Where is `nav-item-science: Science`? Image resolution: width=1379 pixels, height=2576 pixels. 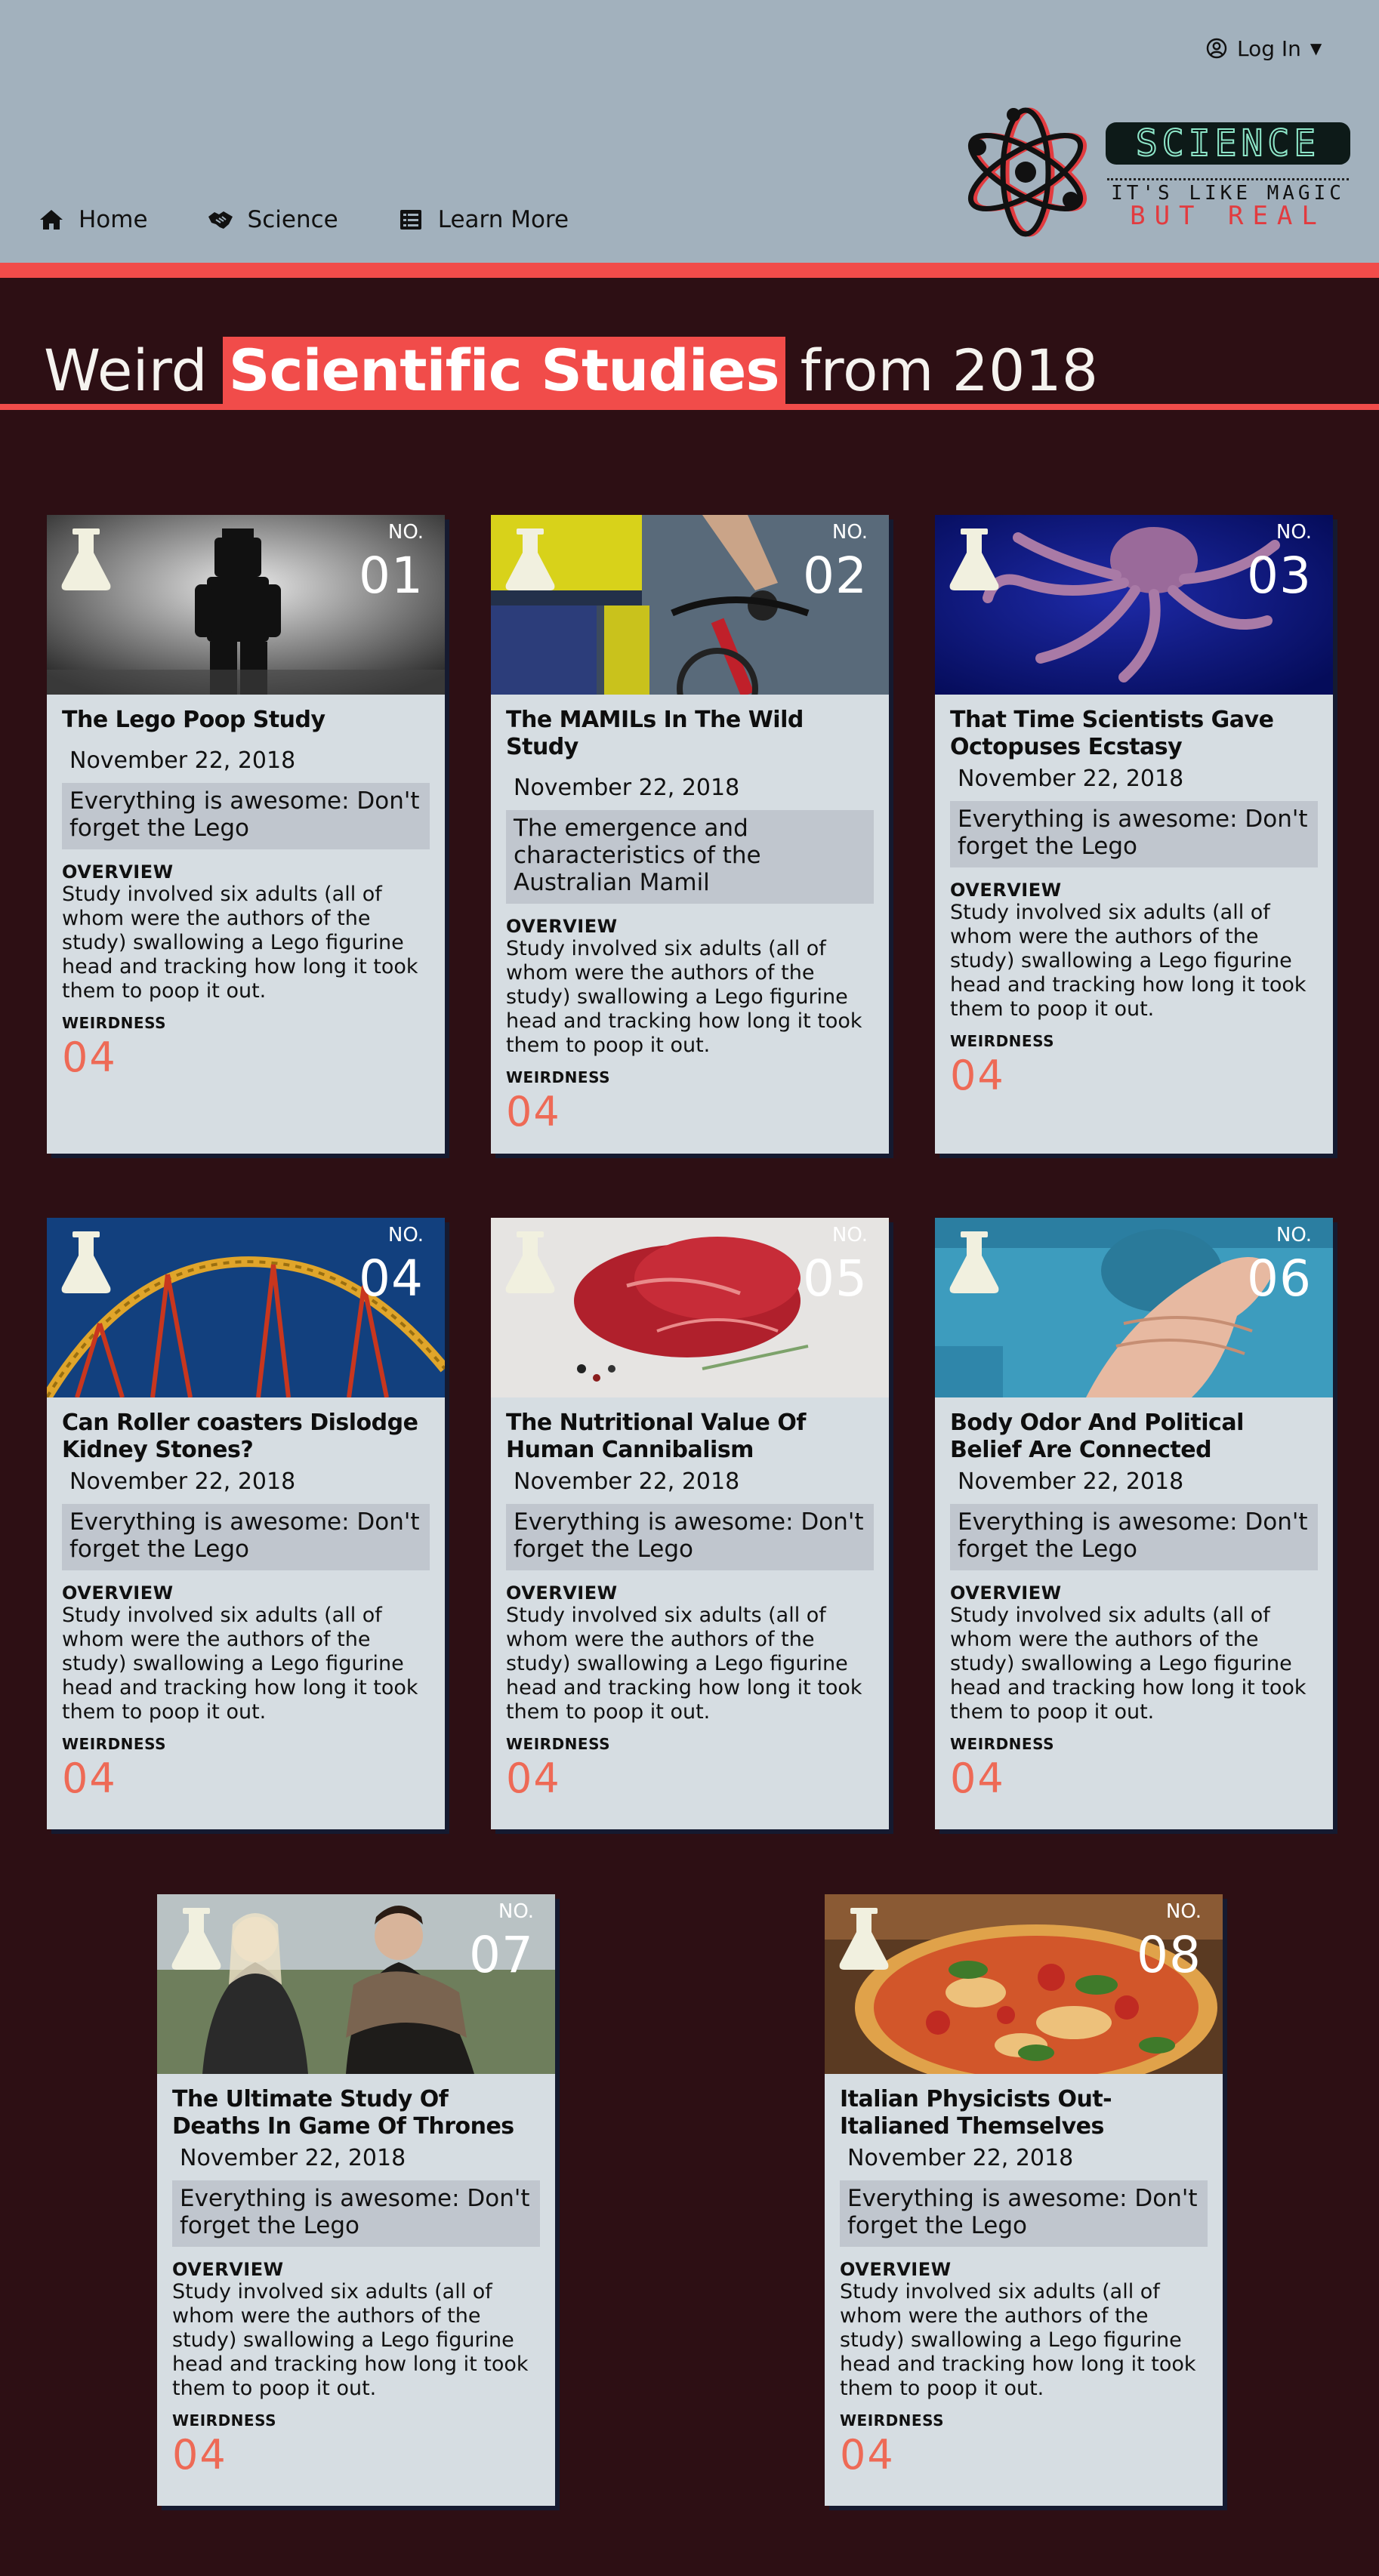
nav-item-science: Science is located at coordinates (272, 219).